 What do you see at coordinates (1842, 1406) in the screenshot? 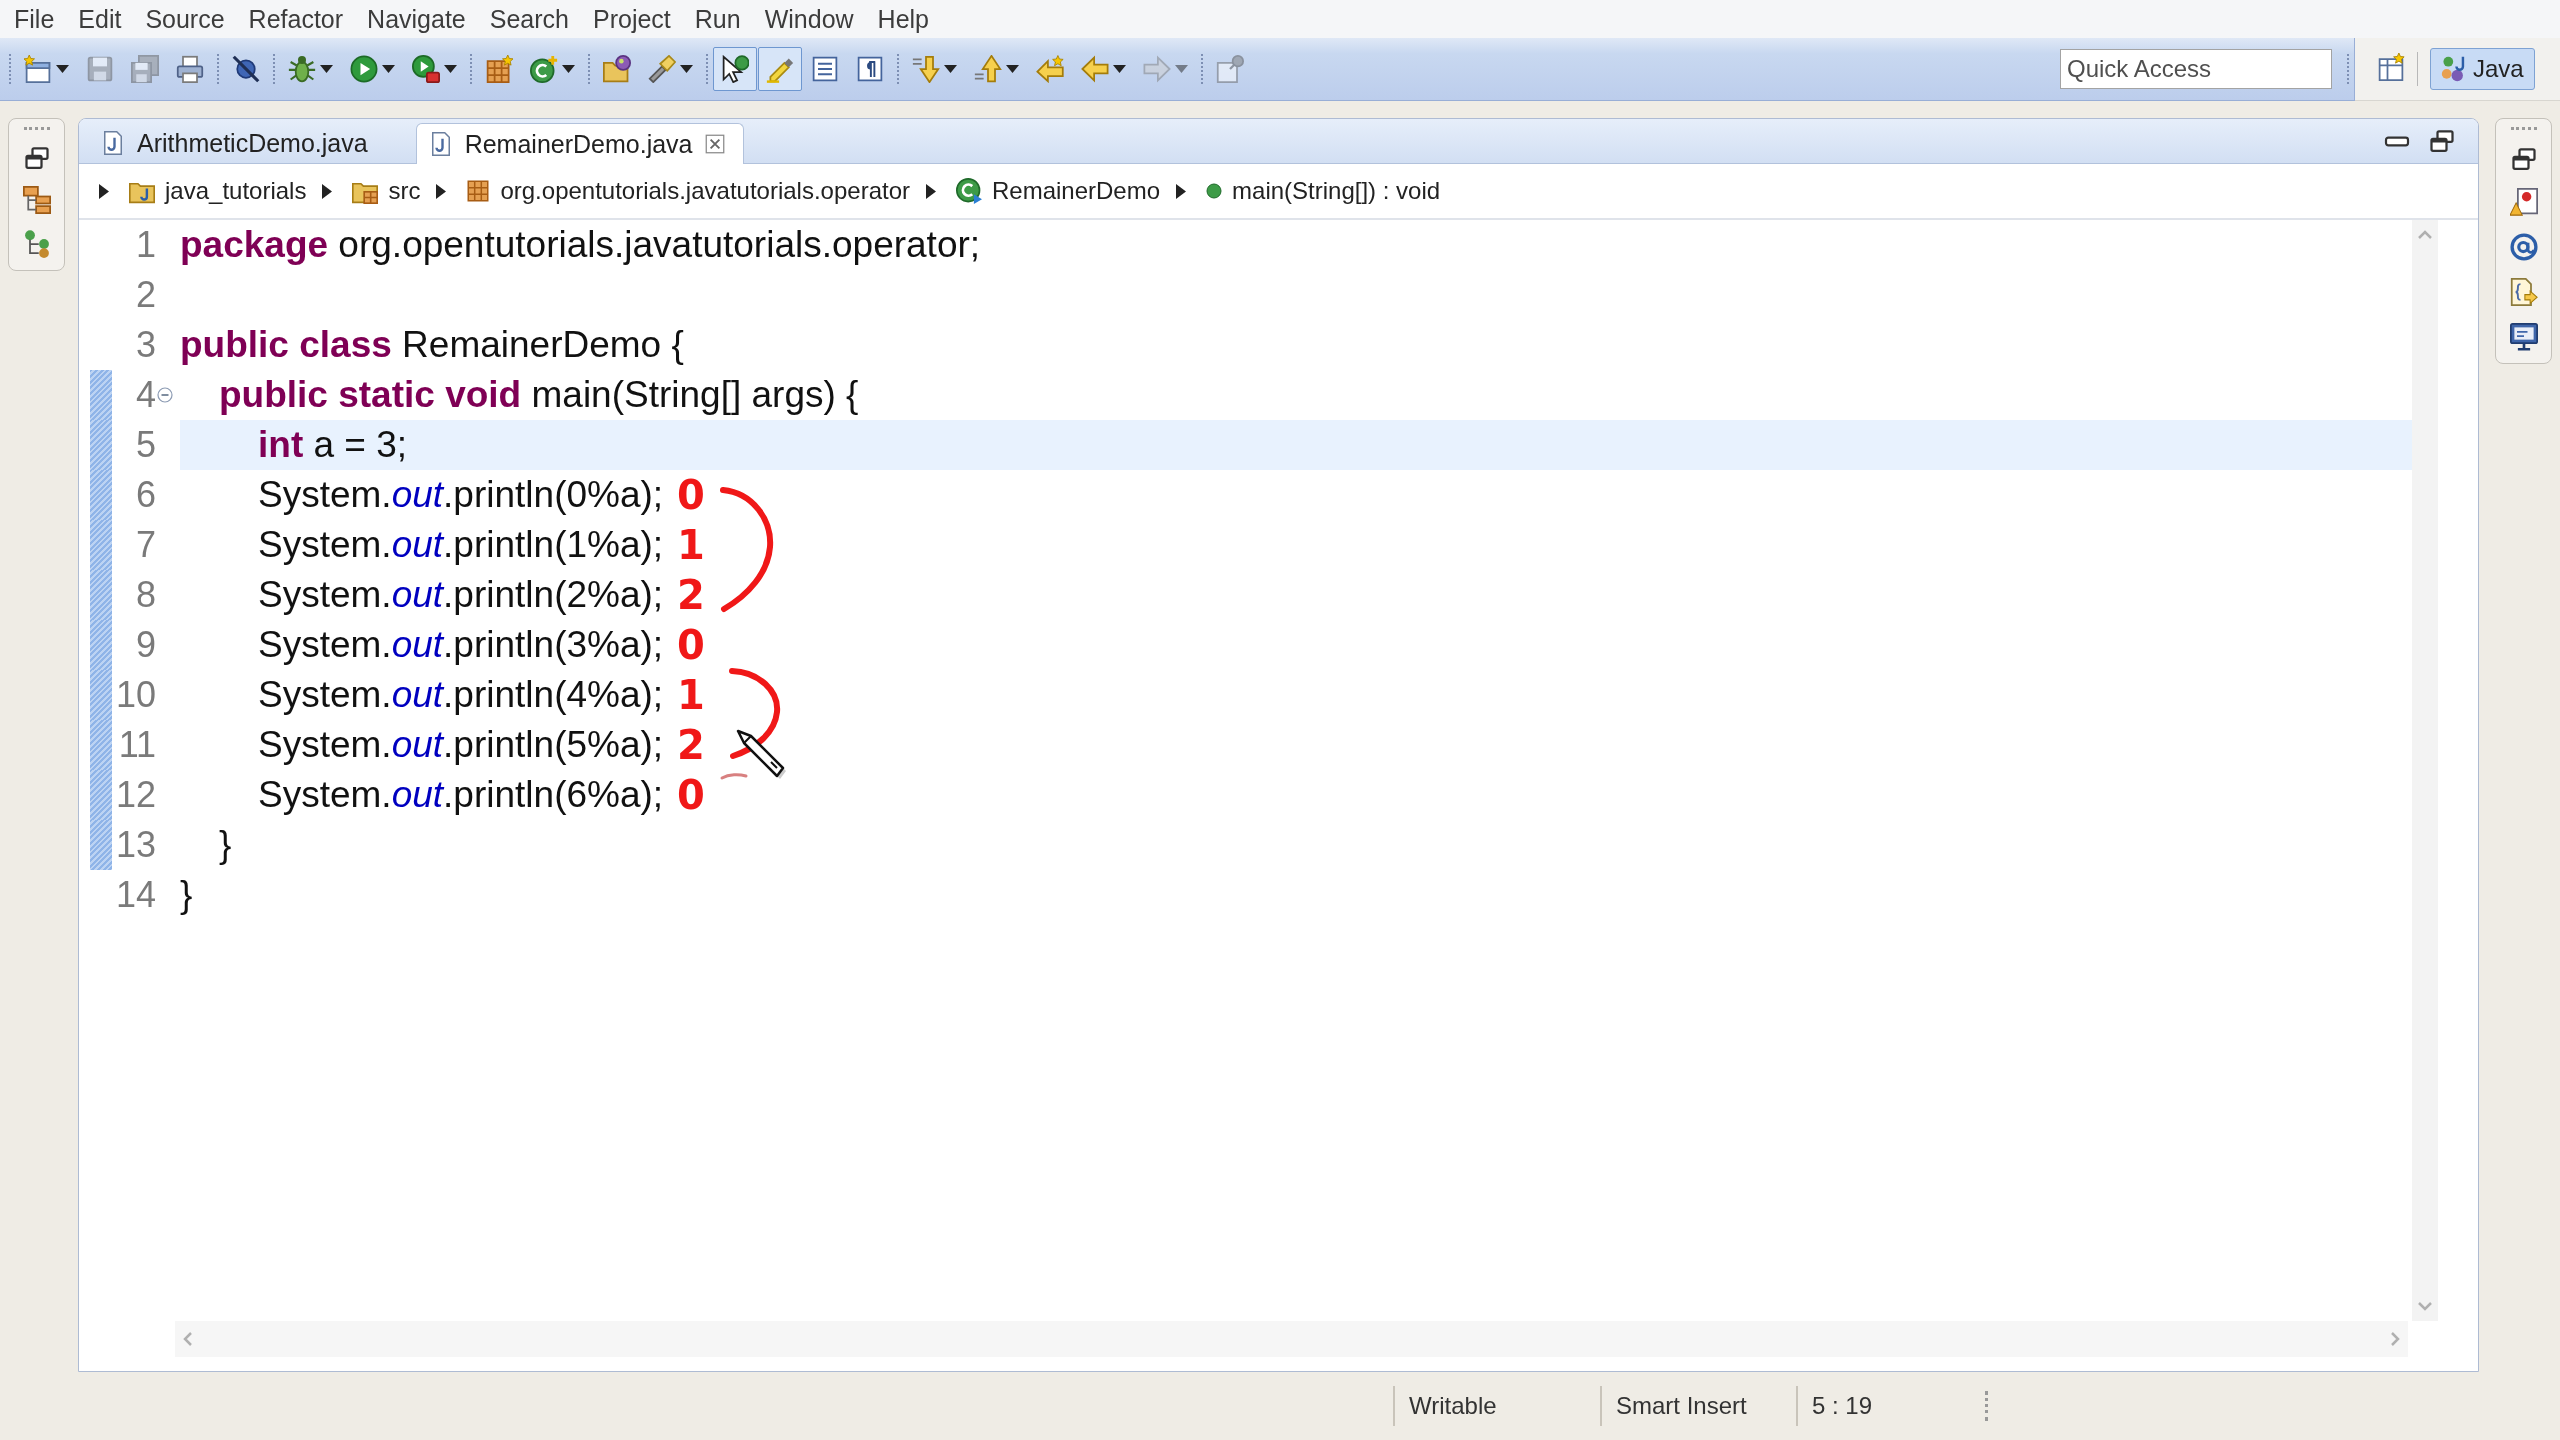
I see `status-field: 5 : 19` at bounding box center [1842, 1406].